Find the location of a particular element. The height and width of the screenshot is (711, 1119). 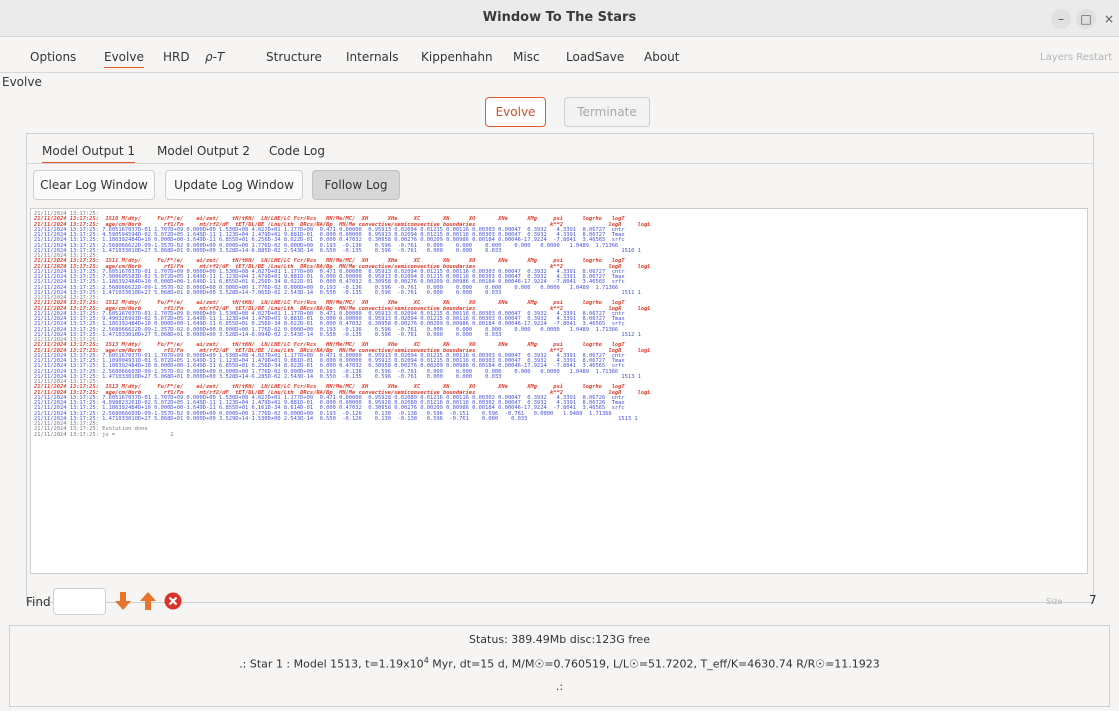

clear-log-button: Clear Log Window is located at coordinates (94, 185).